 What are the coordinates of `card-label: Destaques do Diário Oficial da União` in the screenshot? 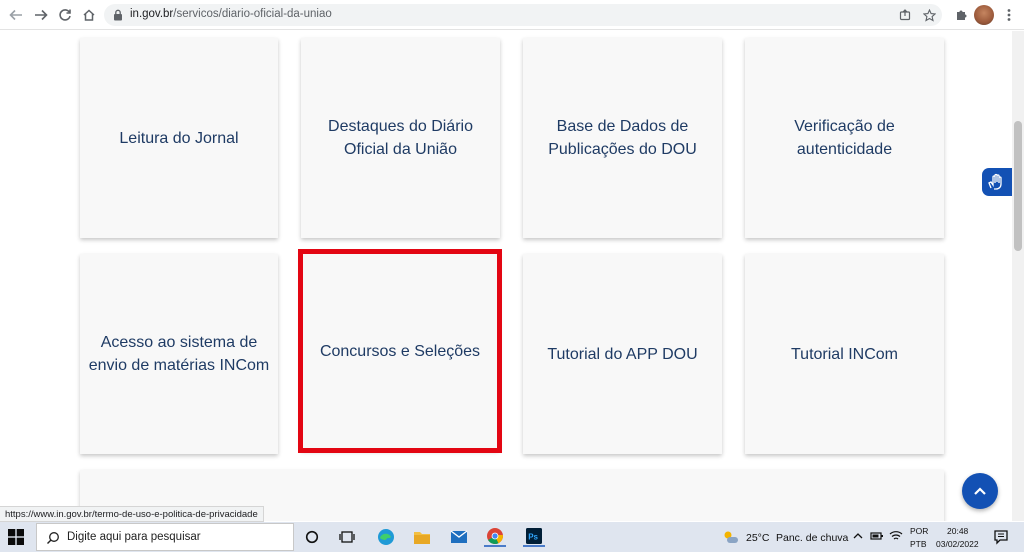 It's located at (400, 138).